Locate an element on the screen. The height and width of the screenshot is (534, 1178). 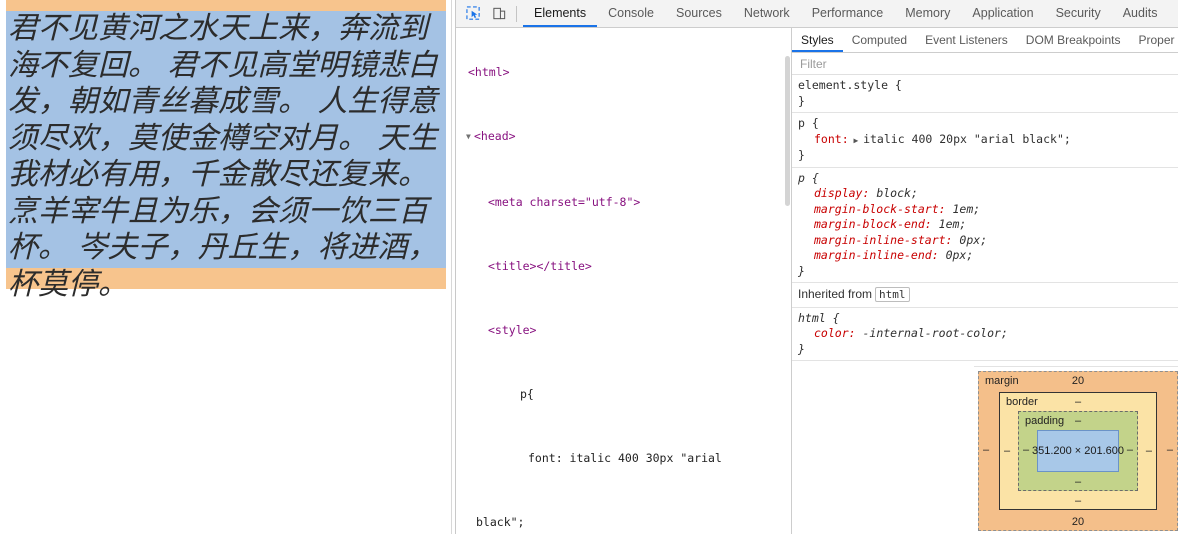
rule-html-useragent: html { color: -internal-root-color; } is located at coordinates (985, 334).